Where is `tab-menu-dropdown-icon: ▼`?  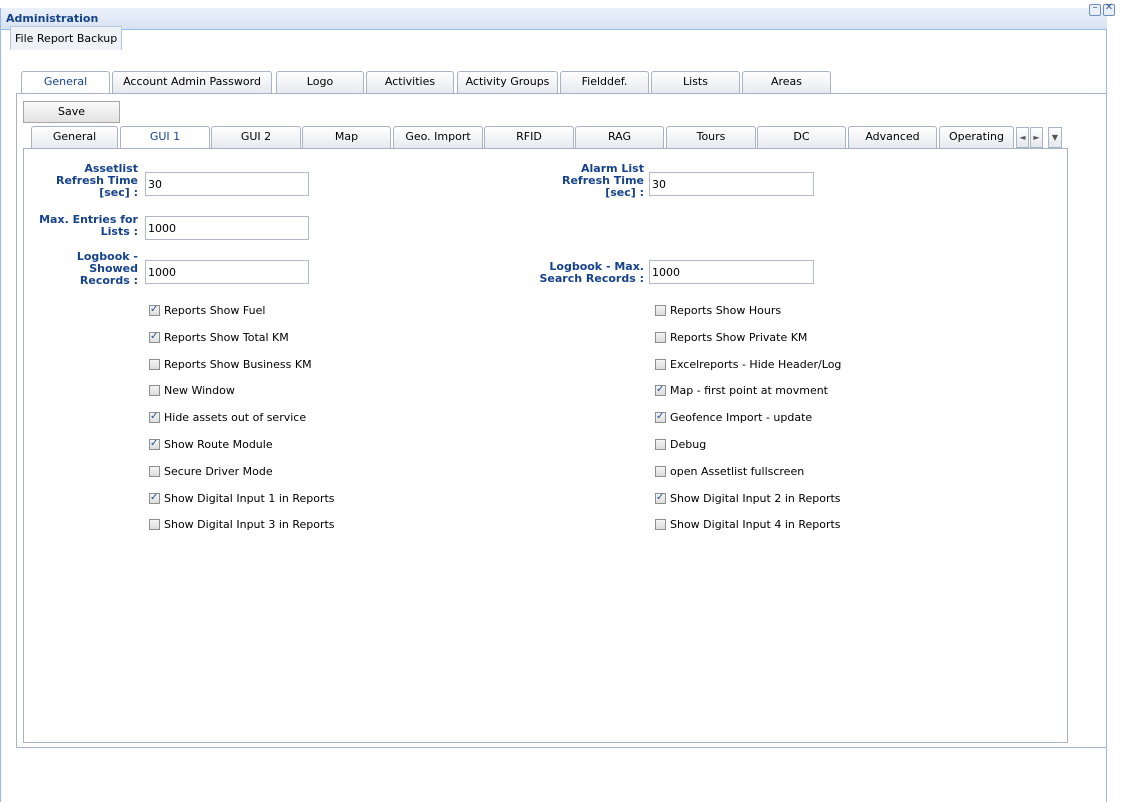 tab-menu-dropdown-icon: ▼ is located at coordinates (1055, 137).